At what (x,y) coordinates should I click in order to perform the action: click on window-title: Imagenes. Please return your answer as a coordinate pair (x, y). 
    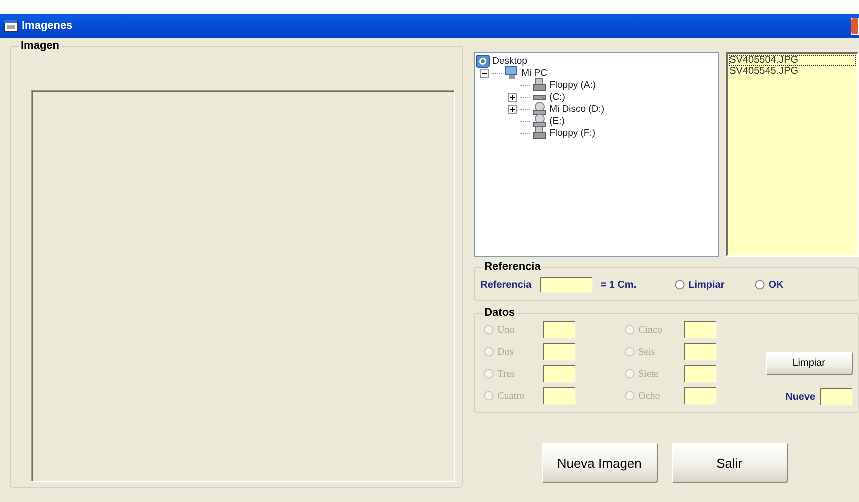
    Looking at the image, I should click on (47, 26).